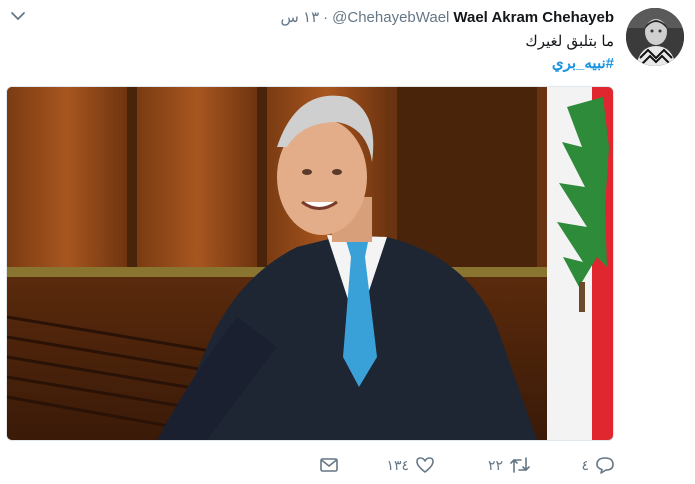  Describe the element at coordinates (390, 17) in the screenshot. I see `author-handle: @ChehayebWael` at that location.